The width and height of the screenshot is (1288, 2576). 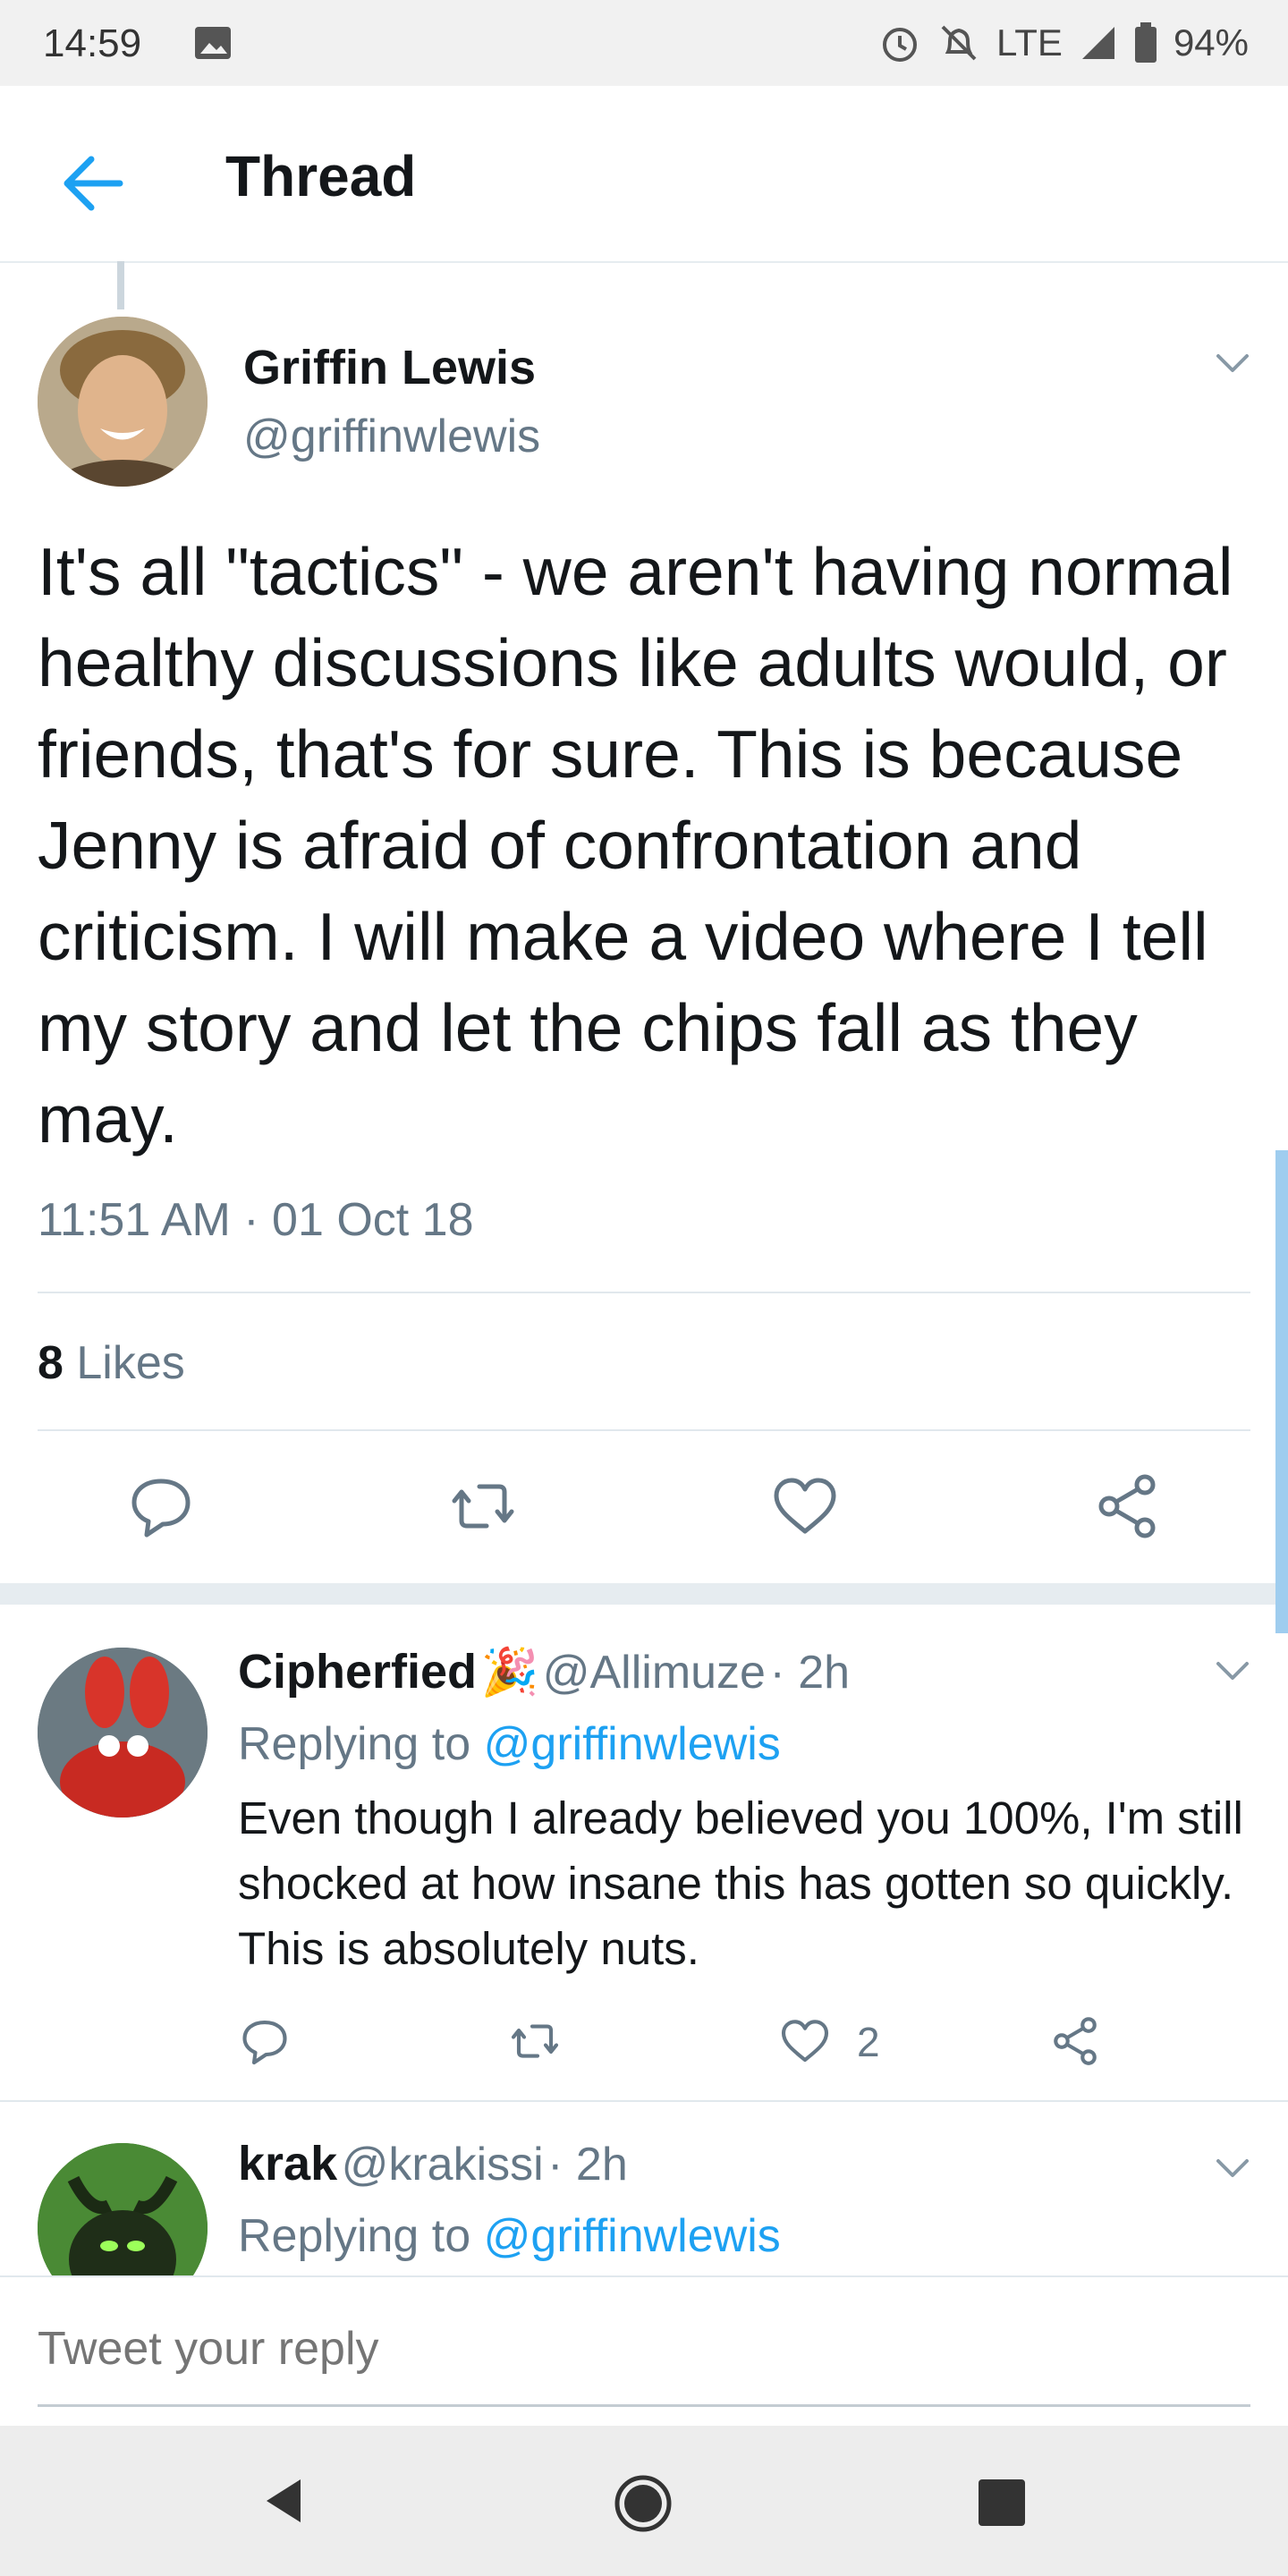 What do you see at coordinates (644, 2405) in the screenshot?
I see `reply-input-underline` at bounding box center [644, 2405].